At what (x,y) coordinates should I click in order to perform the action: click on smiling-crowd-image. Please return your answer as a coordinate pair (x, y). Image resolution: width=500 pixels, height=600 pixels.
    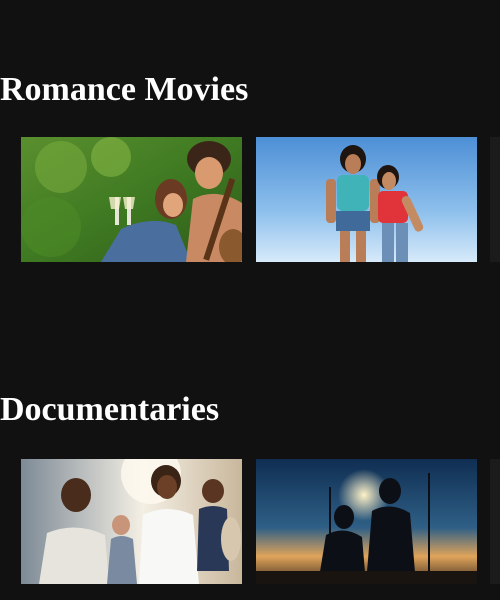
    Looking at the image, I should click on (131, 521).